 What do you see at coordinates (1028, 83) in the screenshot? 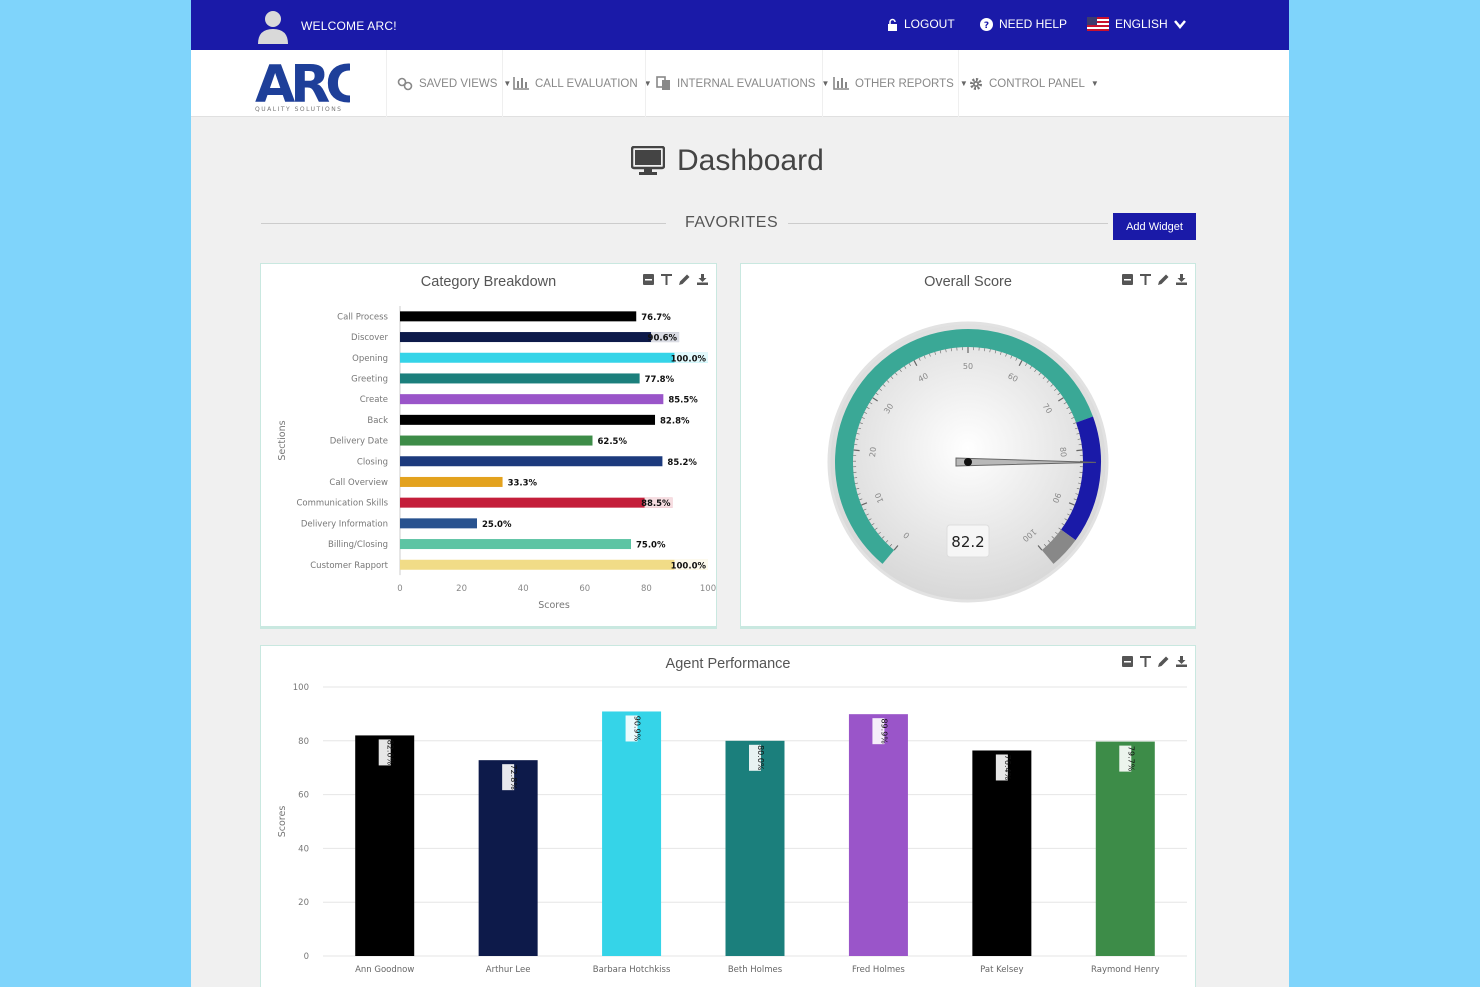
I see `nav-control-panel: CONTROL PANEL ▼` at bounding box center [1028, 83].